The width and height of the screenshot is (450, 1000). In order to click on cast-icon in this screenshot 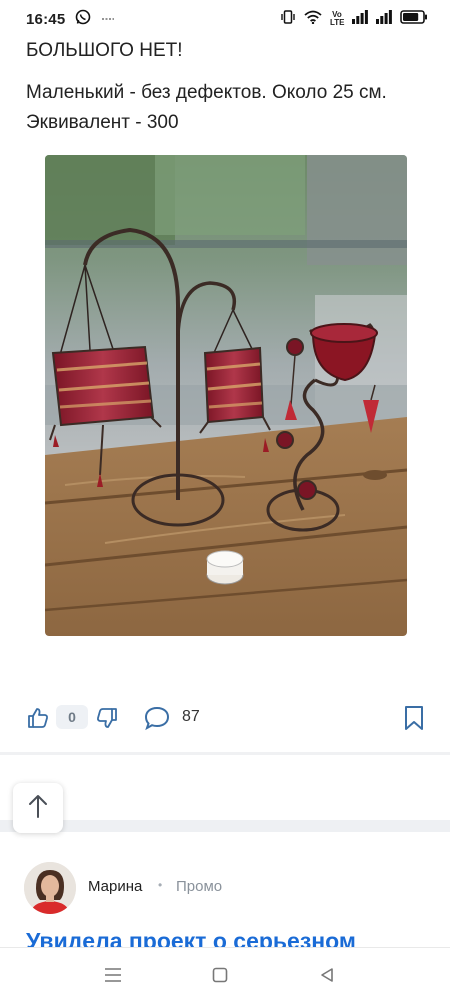, I will do `click(108, 19)`.